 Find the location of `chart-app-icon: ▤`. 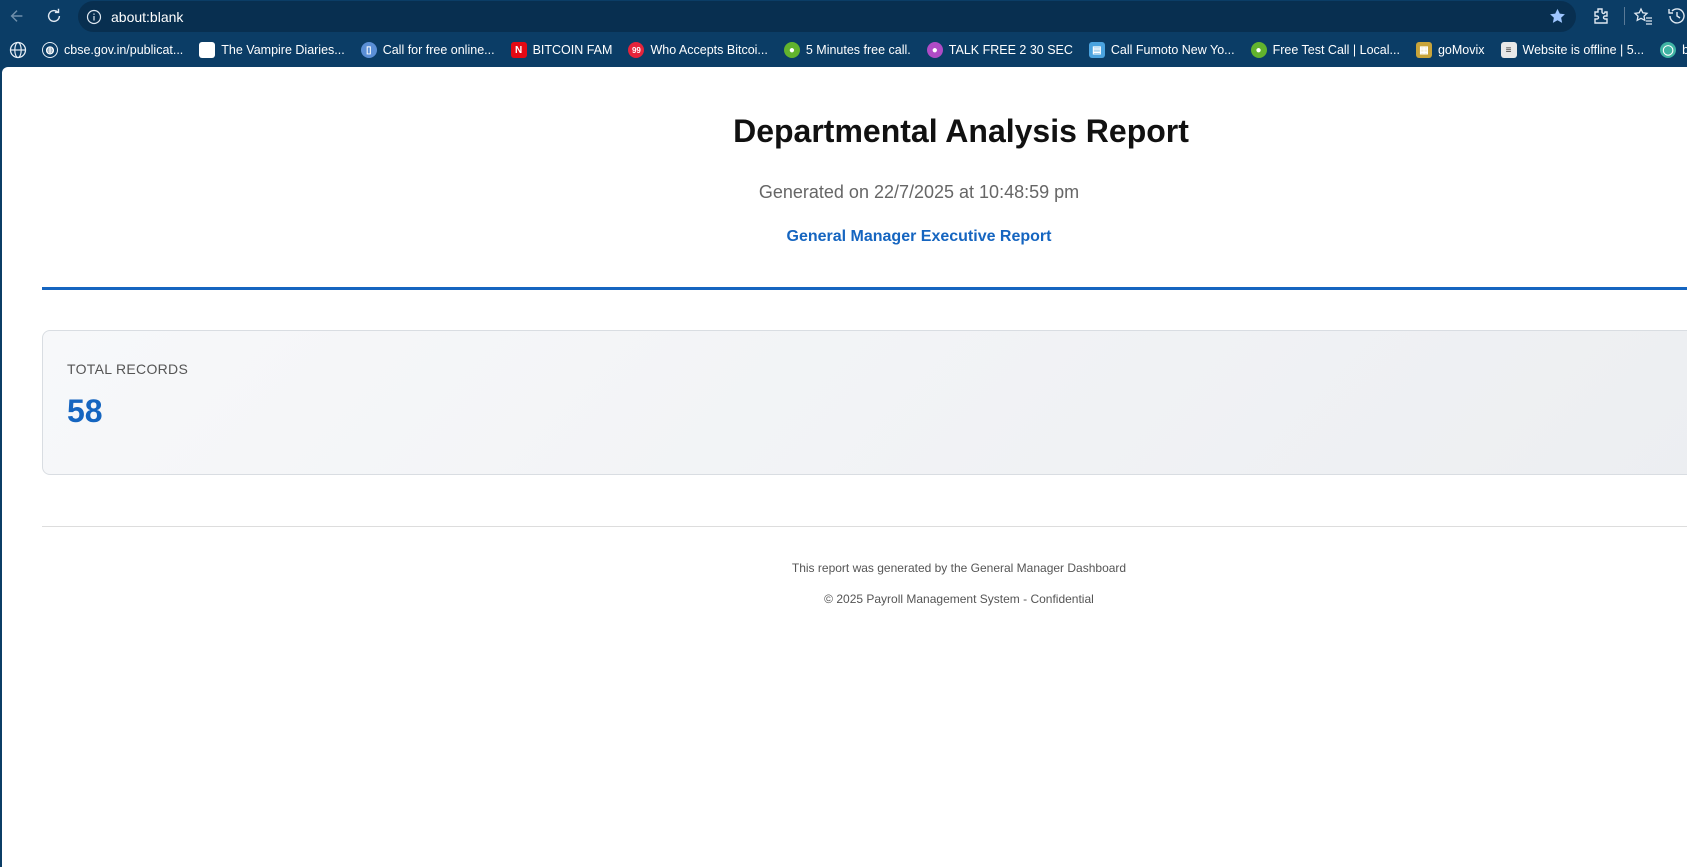

chart-app-icon: ▤ is located at coordinates (1096, 50).